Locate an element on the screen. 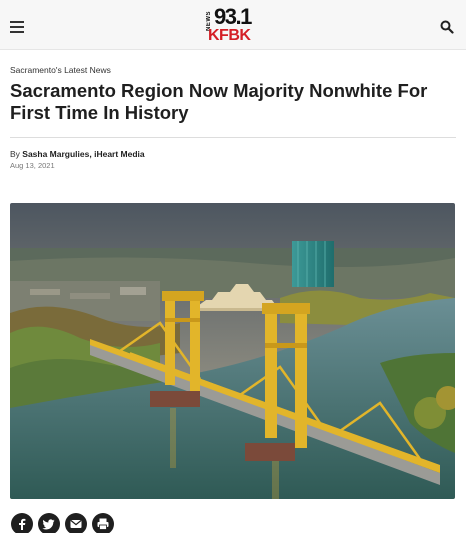 The height and width of the screenshot is (533, 466). logo-callsign: KFBK is located at coordinates (229, 35).